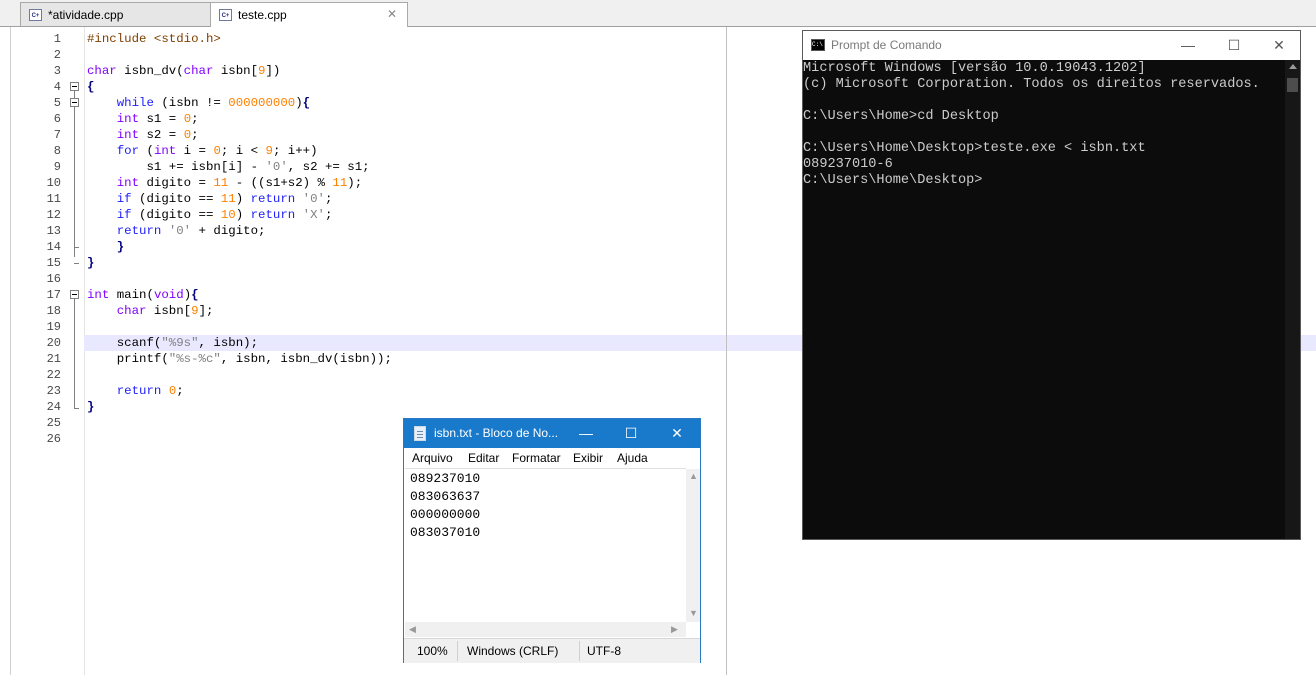 The height and width of the screenshot is (675, 1316). Describe the element at coordinates (632, 458) in the screenshot. I see `menu-ajuda: Ajuda` at that location.